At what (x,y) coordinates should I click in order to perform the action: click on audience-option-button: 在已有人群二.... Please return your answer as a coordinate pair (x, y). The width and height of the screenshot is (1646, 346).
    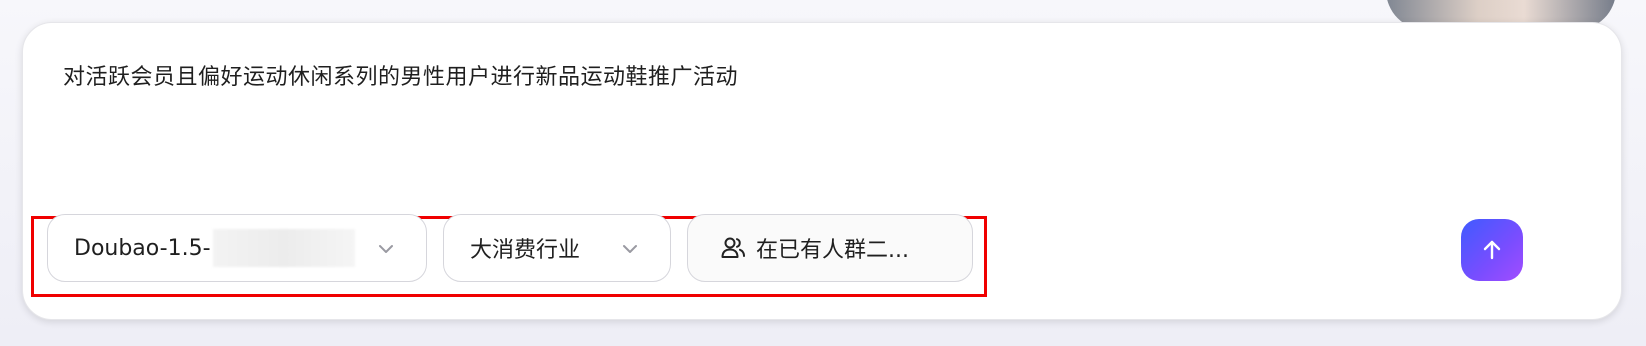
    Looking at the image, I should click on (830, 248).